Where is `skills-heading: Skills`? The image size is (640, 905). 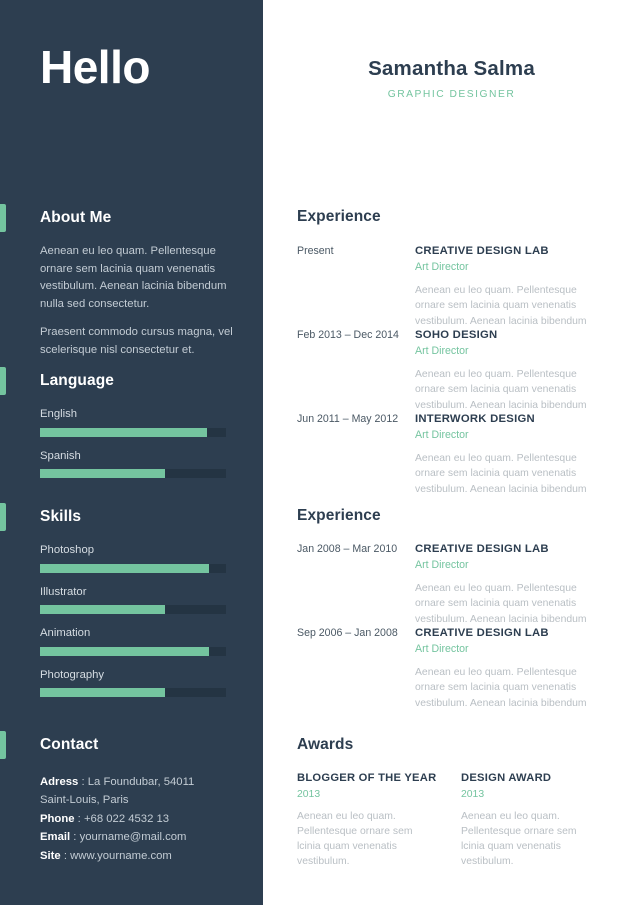 skills-heading: Skills is located at coordinates (61, 516).